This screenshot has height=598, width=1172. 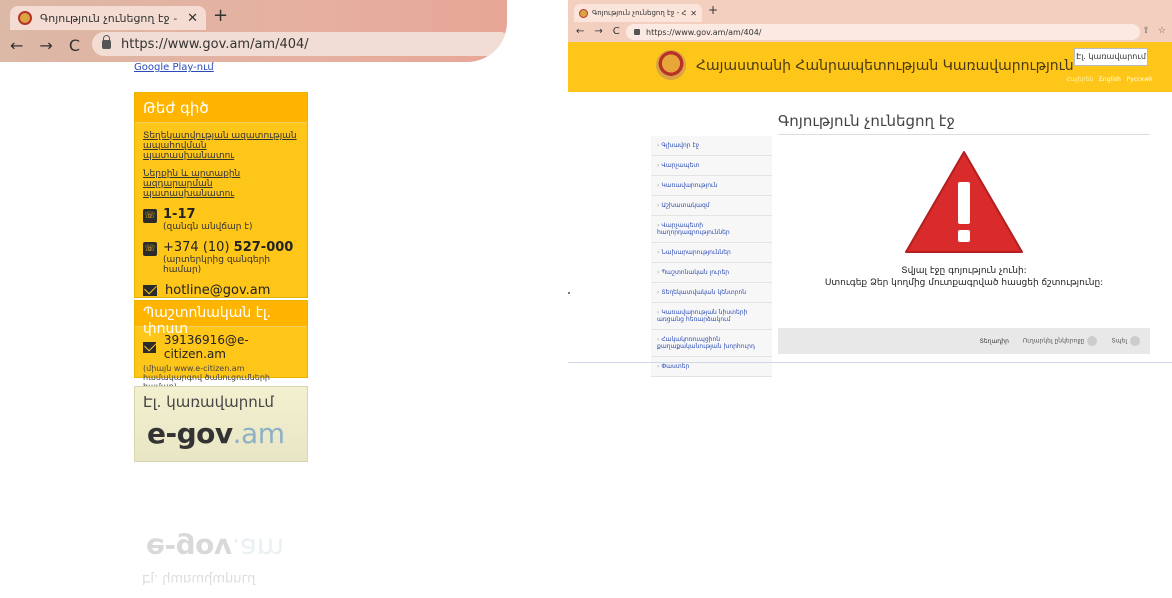 I want to click on sidebar-item-pm: Վարչապետ, so click(x=711, y=166).